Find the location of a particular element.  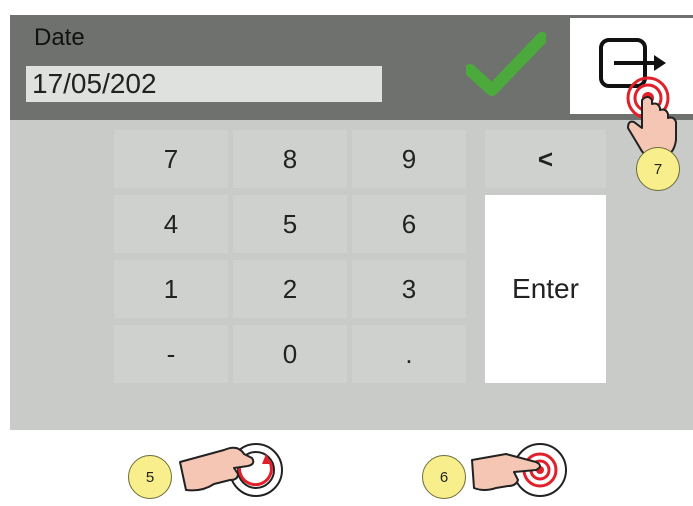

key-3: 3 is located at coordinates (409, 289).